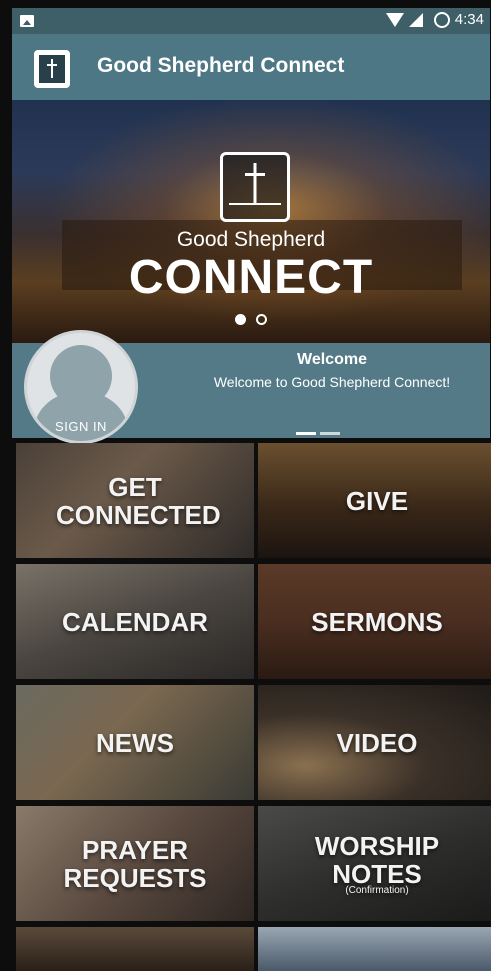 The image size is (491, 971). I want to click on carousel-dot-active, so click(240, 319).